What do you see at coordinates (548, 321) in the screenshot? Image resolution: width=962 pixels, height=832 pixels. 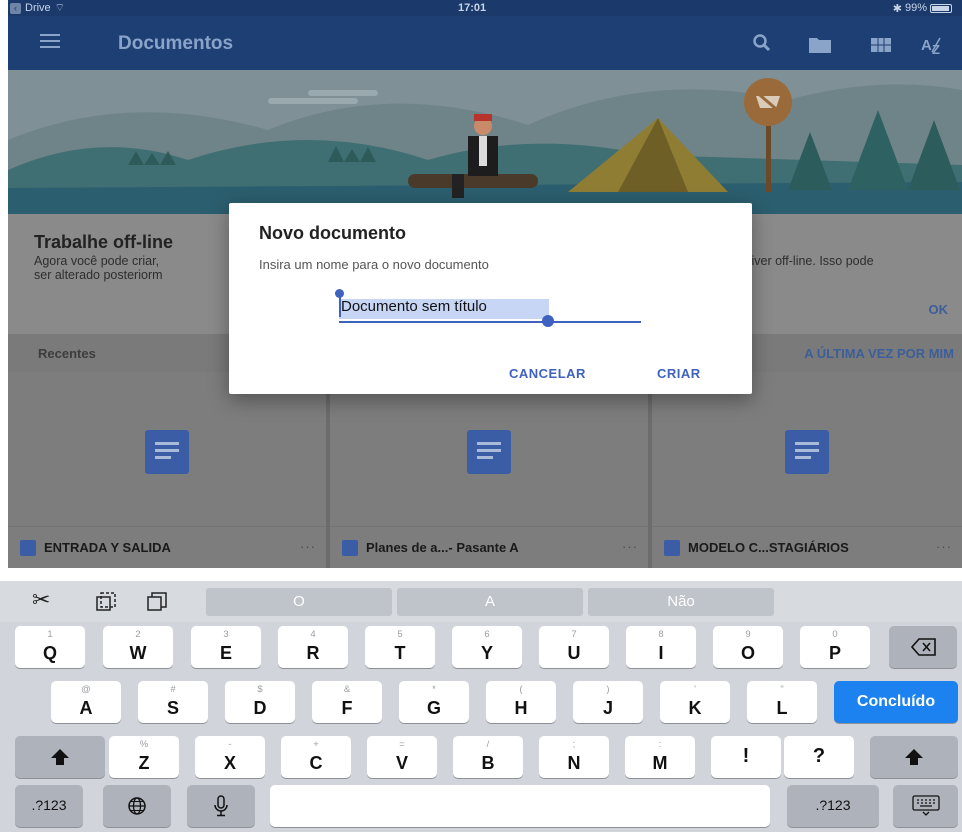 I see `selection-end-handle` at bounding box center [548, 321].